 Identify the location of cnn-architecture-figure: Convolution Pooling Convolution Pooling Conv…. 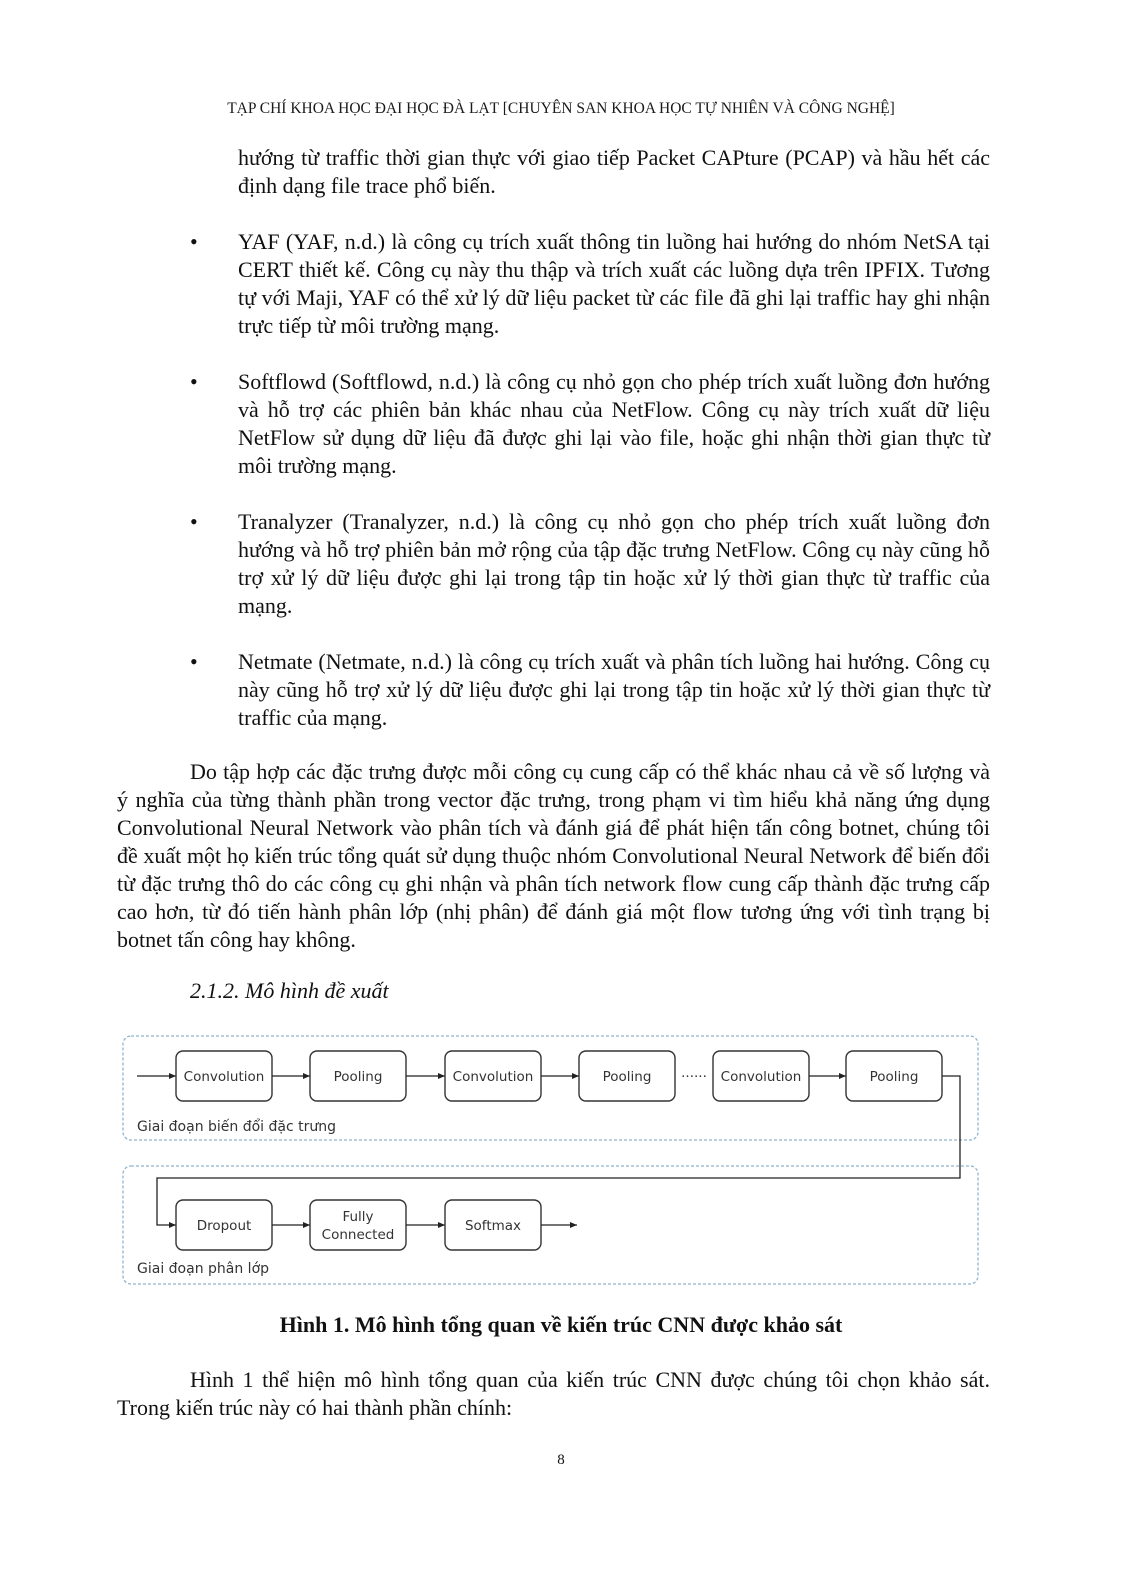
(550, 1160).